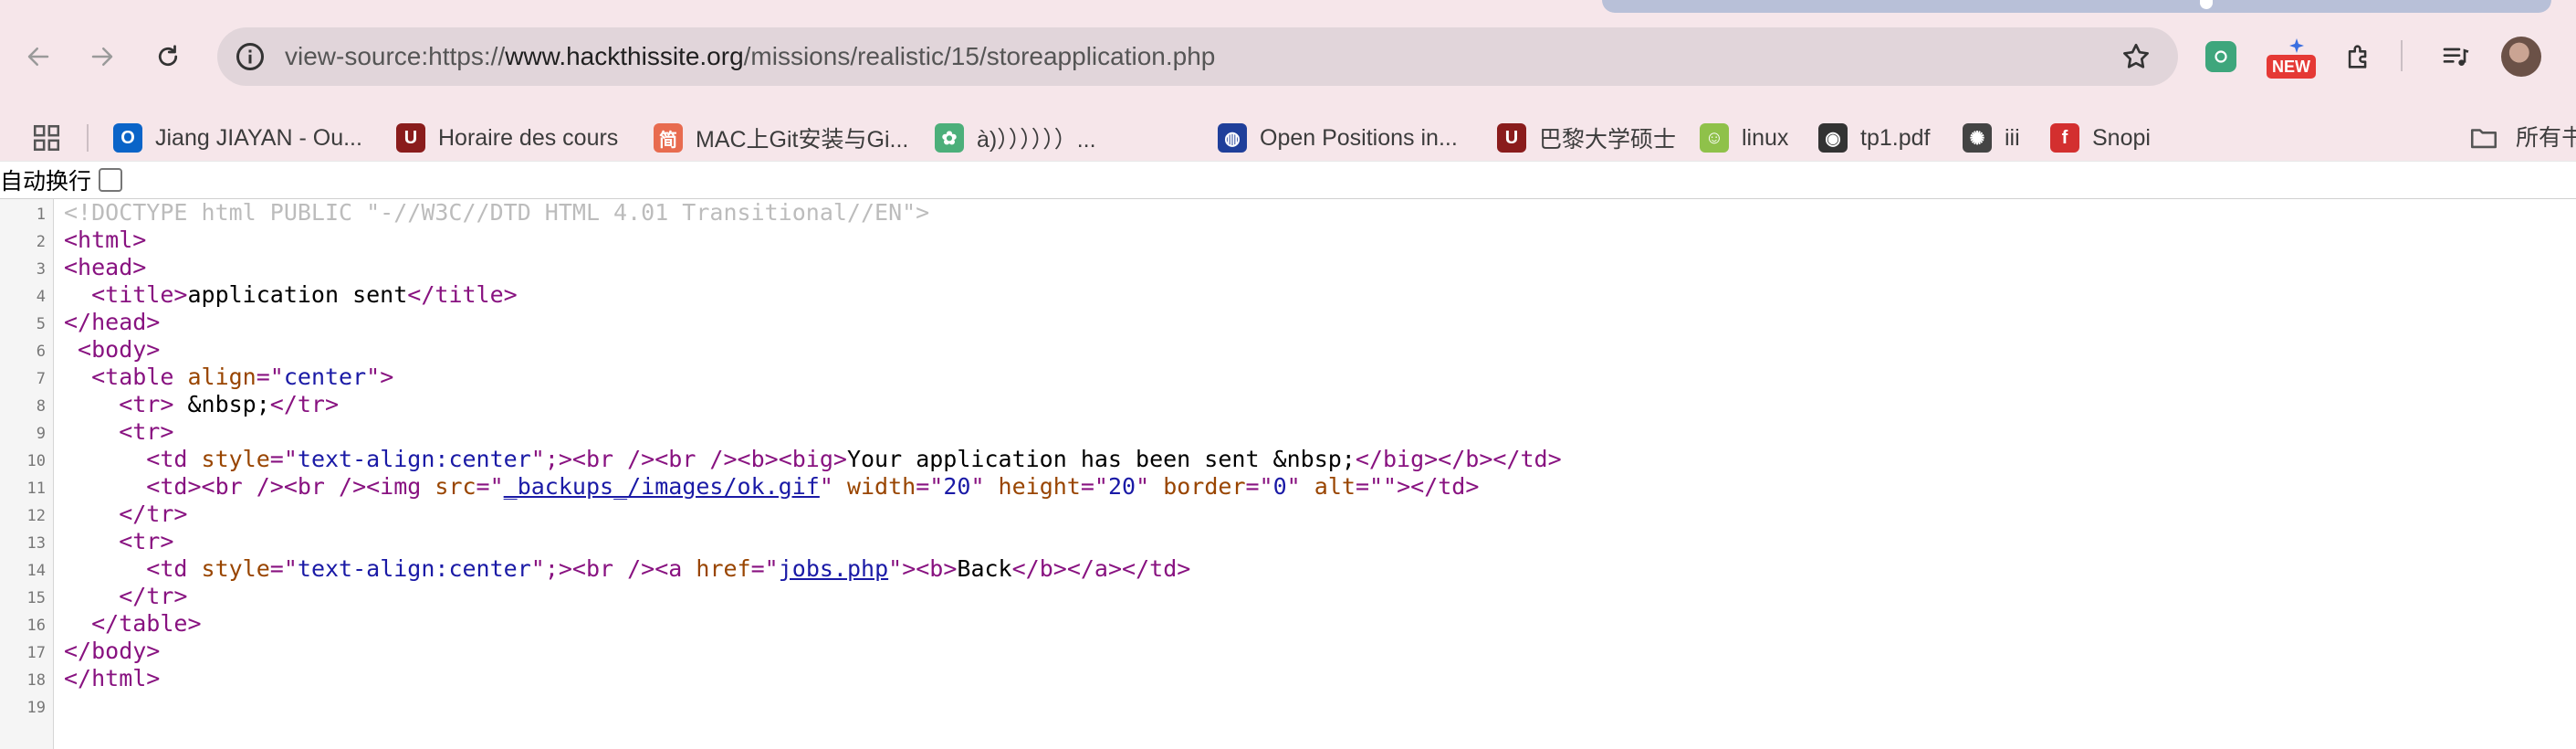 The width and height of the screenshot is (2576, 749). I want to click on arrow-left-icon, so click(38, 56).